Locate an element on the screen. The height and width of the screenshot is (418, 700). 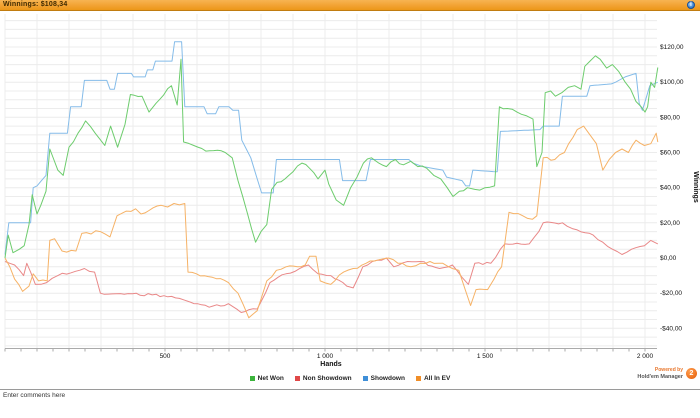
y-tick-label: -$40,00 is located at coordinates (671, 328).